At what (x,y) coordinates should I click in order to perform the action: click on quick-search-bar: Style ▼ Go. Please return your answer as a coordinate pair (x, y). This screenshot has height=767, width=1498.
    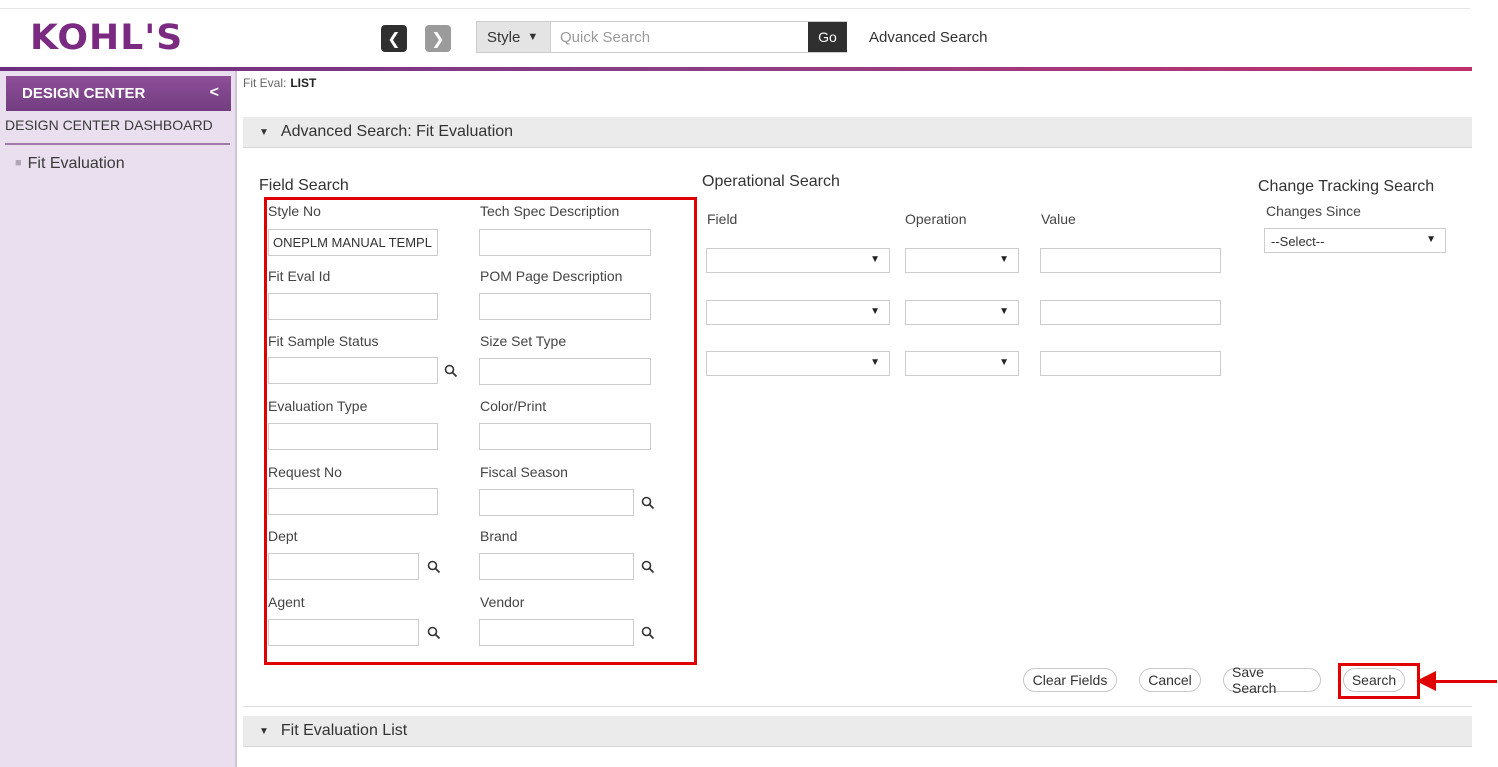
    Looking at the image, I should click on (661, 37).